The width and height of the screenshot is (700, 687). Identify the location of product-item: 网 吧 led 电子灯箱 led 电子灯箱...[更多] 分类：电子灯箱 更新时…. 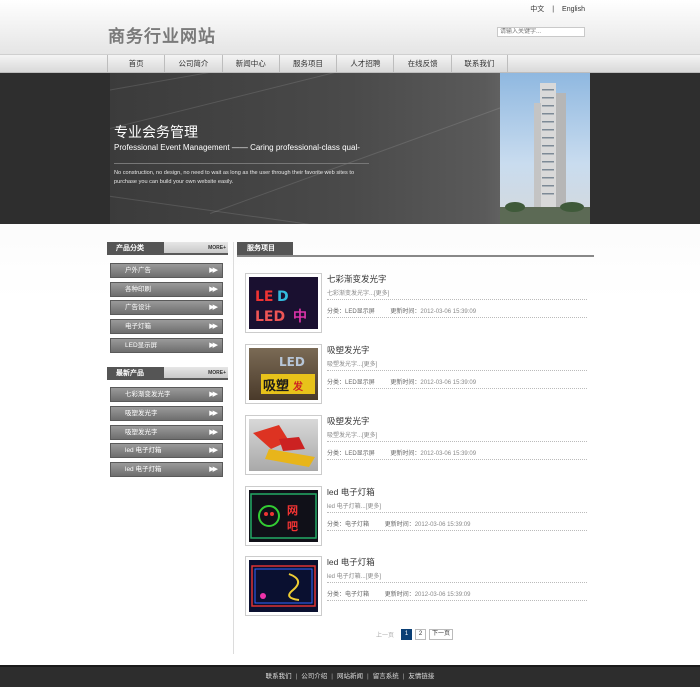
(416, 519).